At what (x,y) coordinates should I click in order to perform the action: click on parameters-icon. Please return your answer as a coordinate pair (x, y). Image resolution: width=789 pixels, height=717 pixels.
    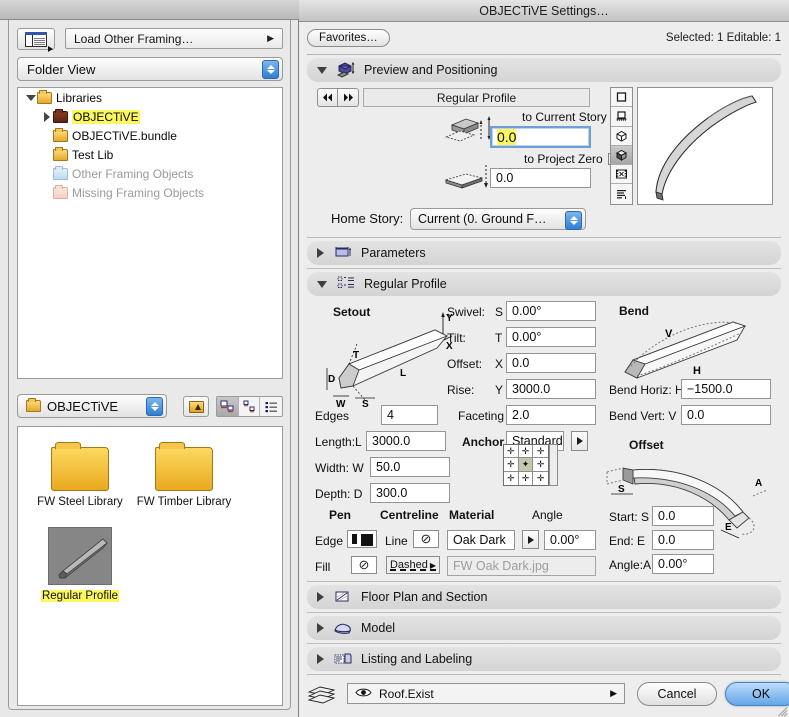
    Looking at the image, I should click on (343, 253).